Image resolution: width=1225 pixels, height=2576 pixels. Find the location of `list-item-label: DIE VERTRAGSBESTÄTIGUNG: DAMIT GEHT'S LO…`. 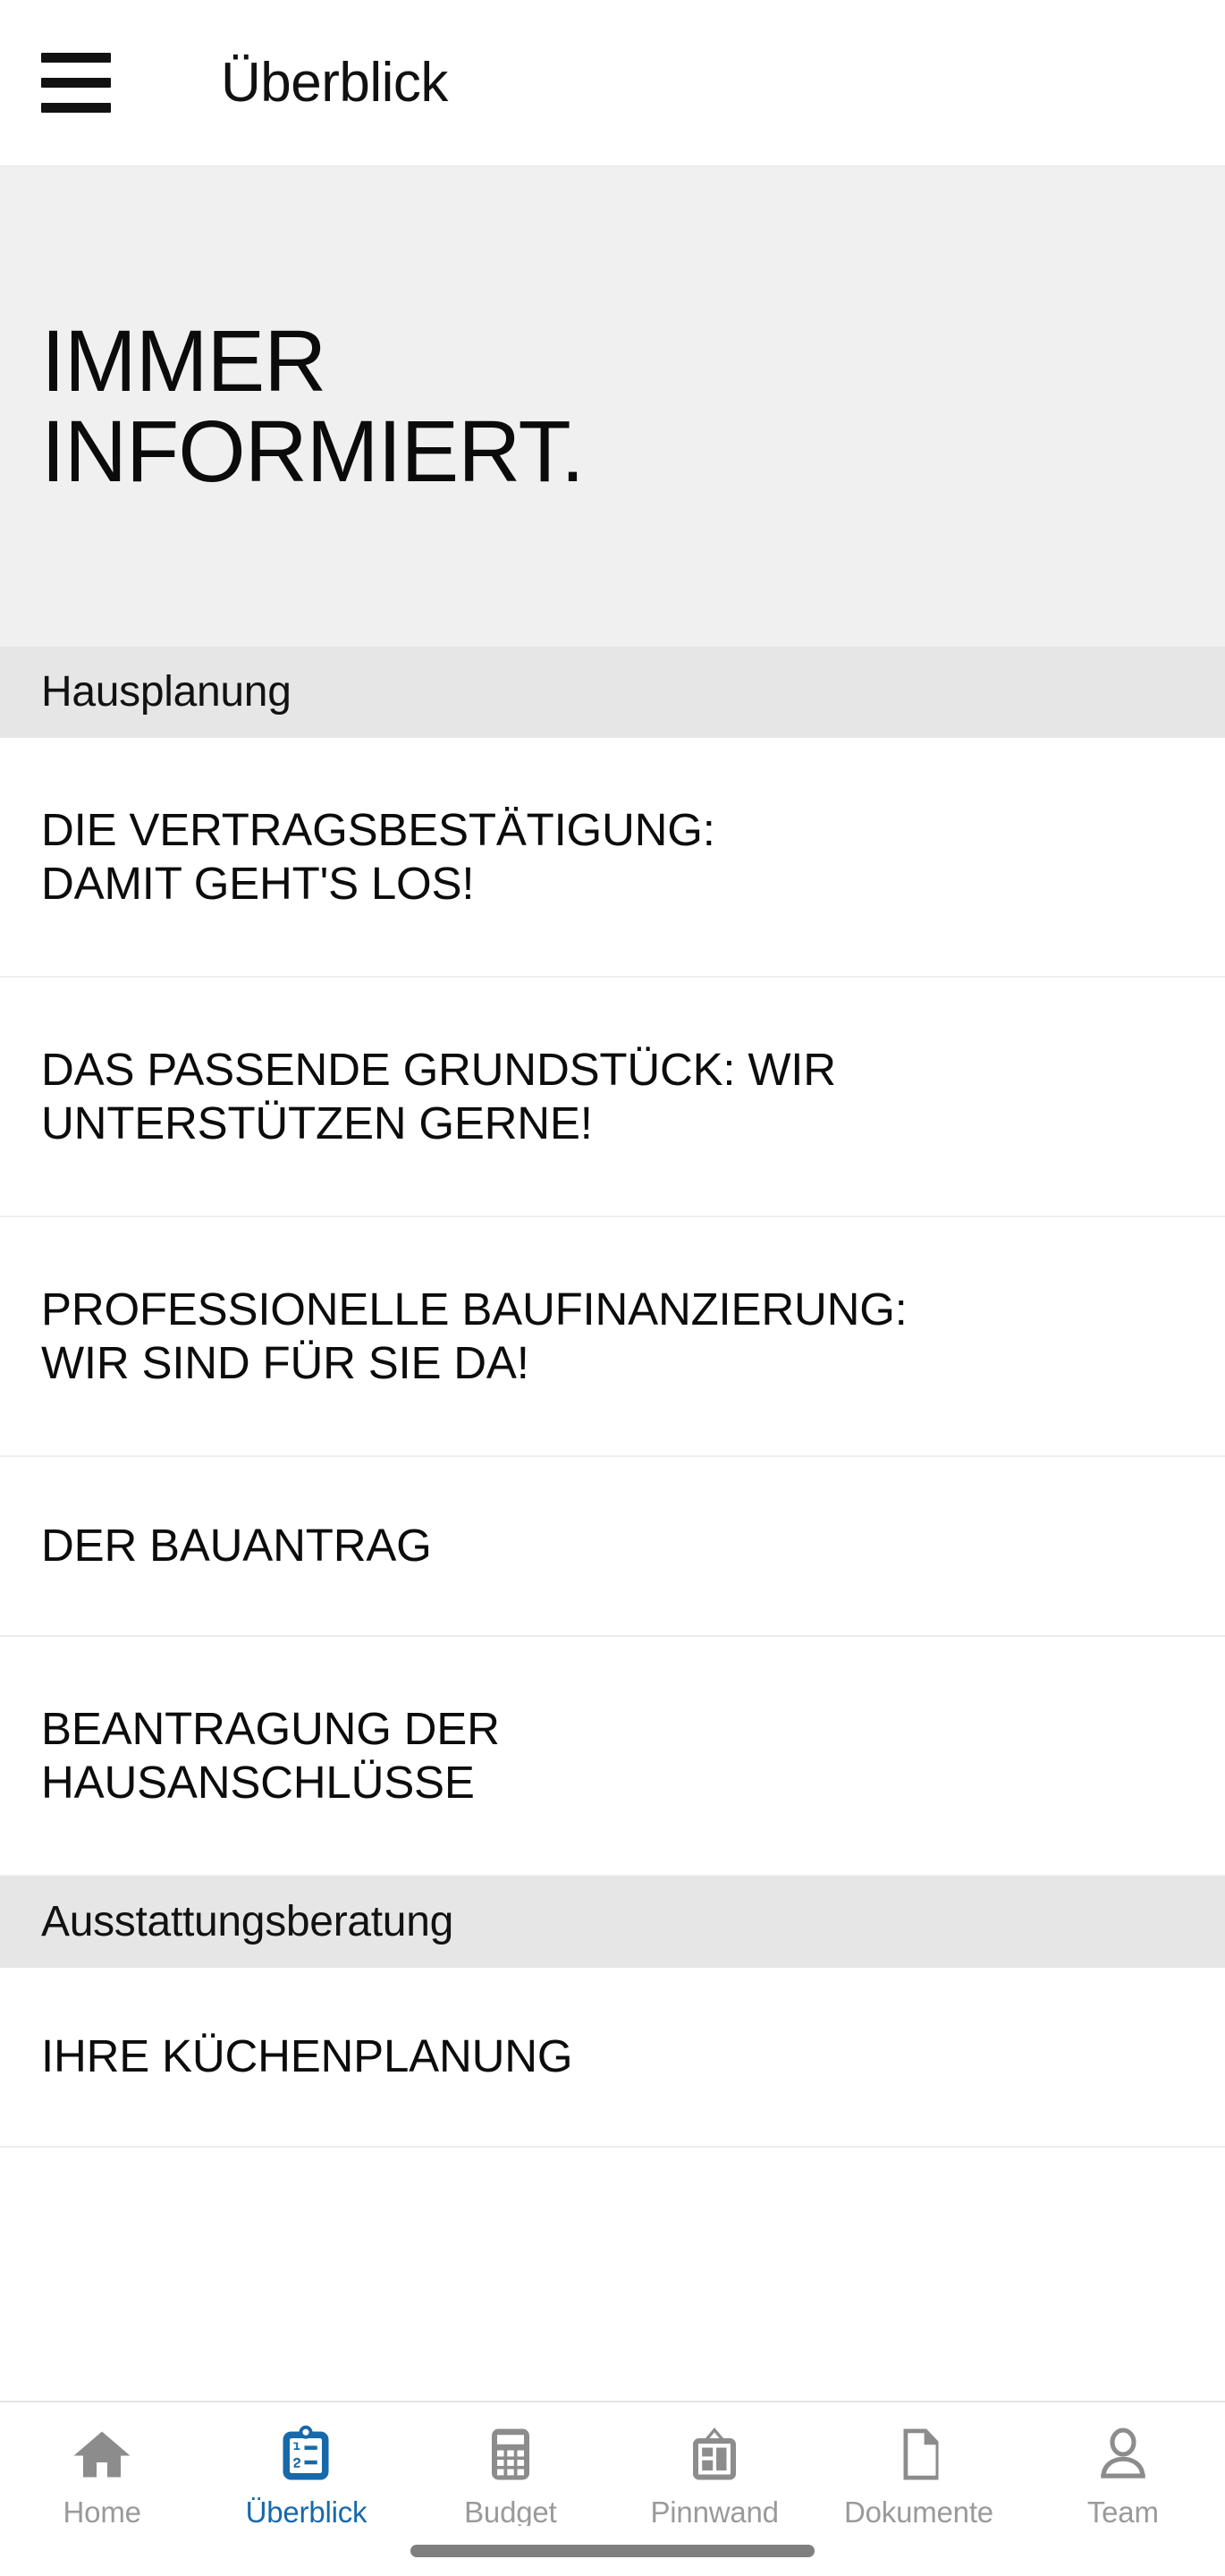

list-item-label: DIE VERTRAGSBESTÄTIGUNG: DAMIT GEHT'S LO… is located at coordinates (378, 856).